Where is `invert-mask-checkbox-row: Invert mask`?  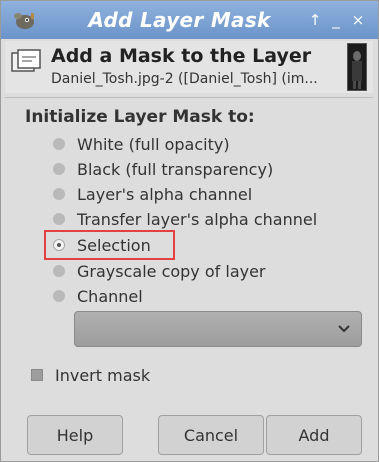 invert-mask-checkbox-row: Invert mask is located at coordinates (90, 375).